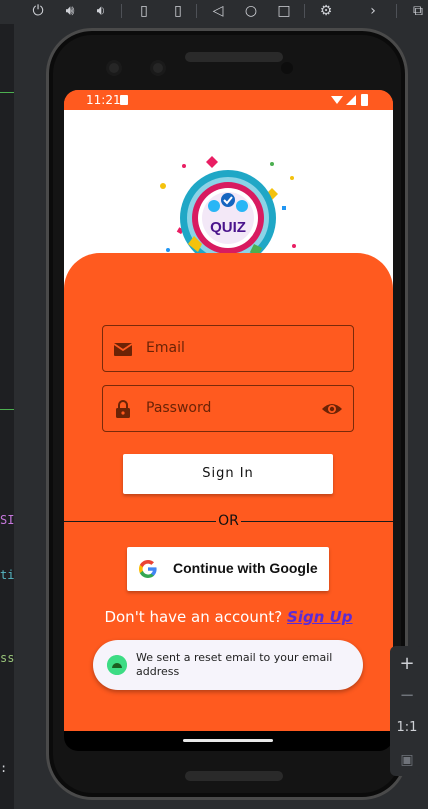 Image resolution: width=428 pixels, height=809 pixels. What do you see at coordinates (7, 658) in the screenshot?
I see `editor-text-fragment: ss` at bounding box center [7, 658].